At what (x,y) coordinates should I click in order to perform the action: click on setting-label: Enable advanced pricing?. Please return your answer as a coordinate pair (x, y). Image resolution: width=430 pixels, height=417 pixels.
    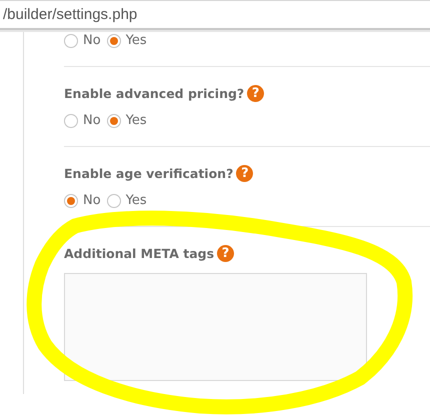
    Looking at the image, I should click on (154, 93).